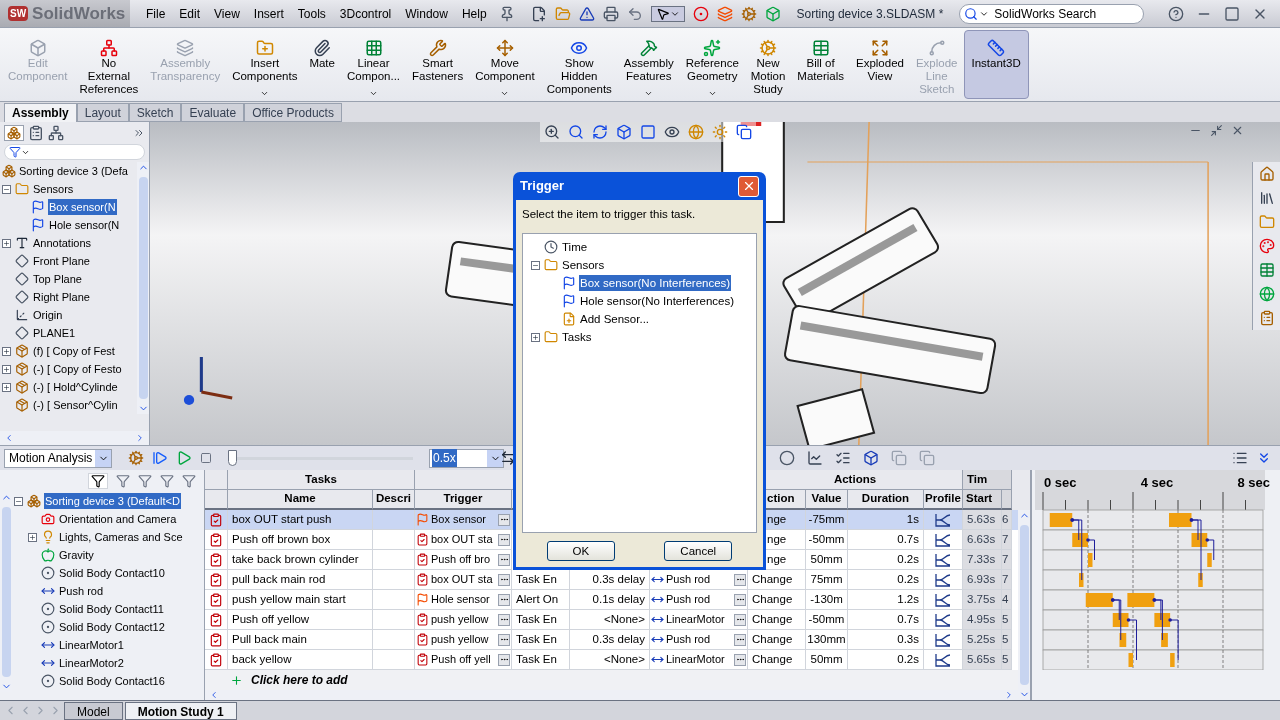 This screenshot has height=720, width=1280. What do you see at coordinates (118, 519) in the screenshot?
I see `tree-item: Orientation and Camera` at bounding box center [118, 519].